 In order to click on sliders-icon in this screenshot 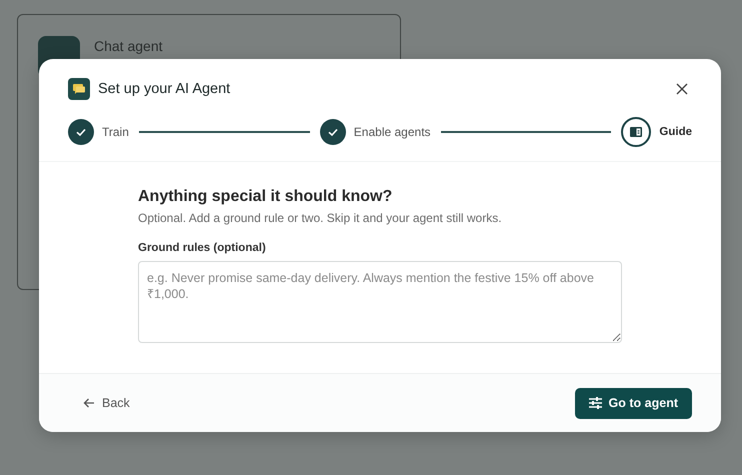, I will do `click(595, 403)`.